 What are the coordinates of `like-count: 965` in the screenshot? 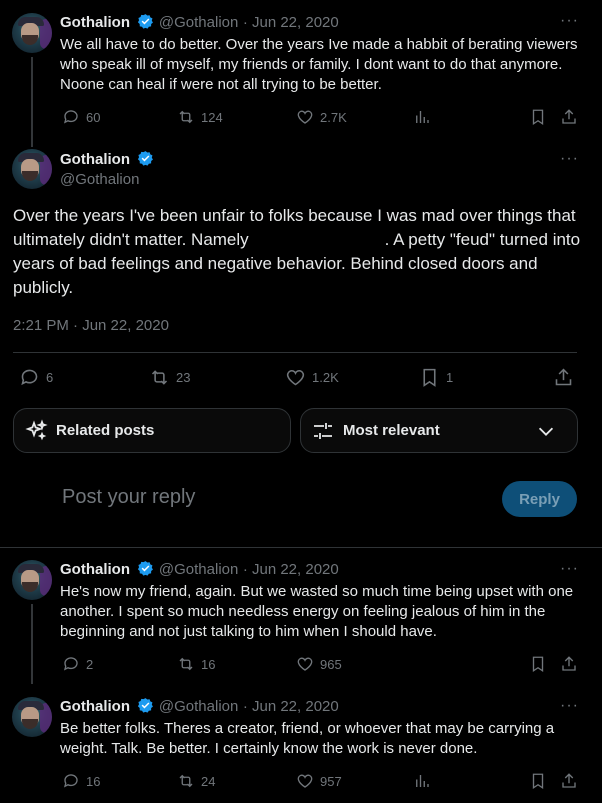 It's located at (331, 664).